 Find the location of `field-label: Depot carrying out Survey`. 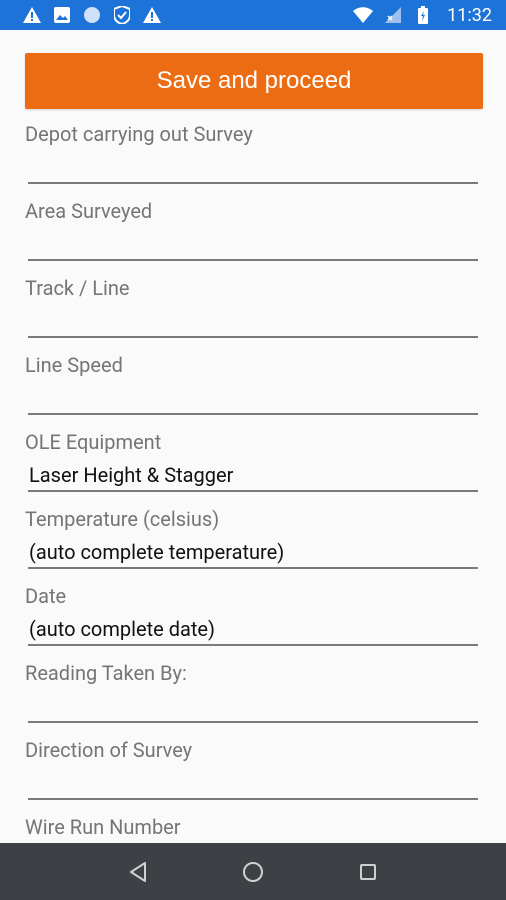

field-label: Depot carrying out Survey is located at coordinates (139, 134).